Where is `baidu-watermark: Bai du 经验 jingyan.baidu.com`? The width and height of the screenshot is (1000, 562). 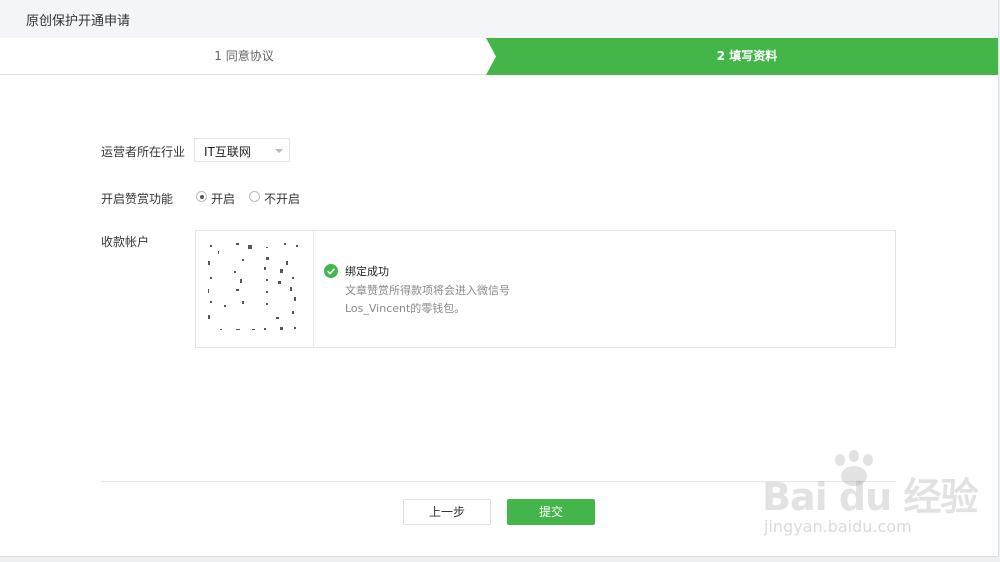 baidu-watermark: Bai du 经验 jingyan.baidu.com is located at coordinates (865, 498).